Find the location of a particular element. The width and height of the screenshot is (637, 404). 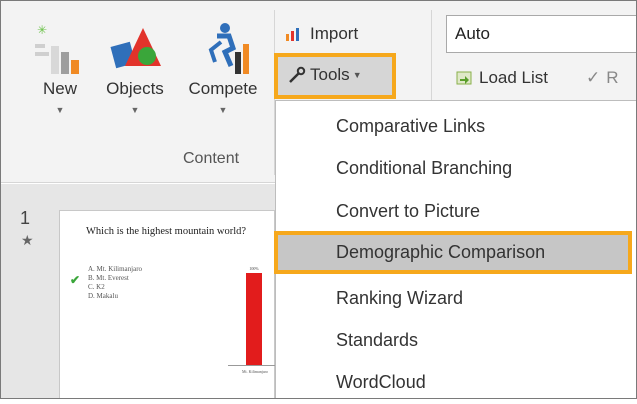

objects-icon is located at coordinates (135, 48).